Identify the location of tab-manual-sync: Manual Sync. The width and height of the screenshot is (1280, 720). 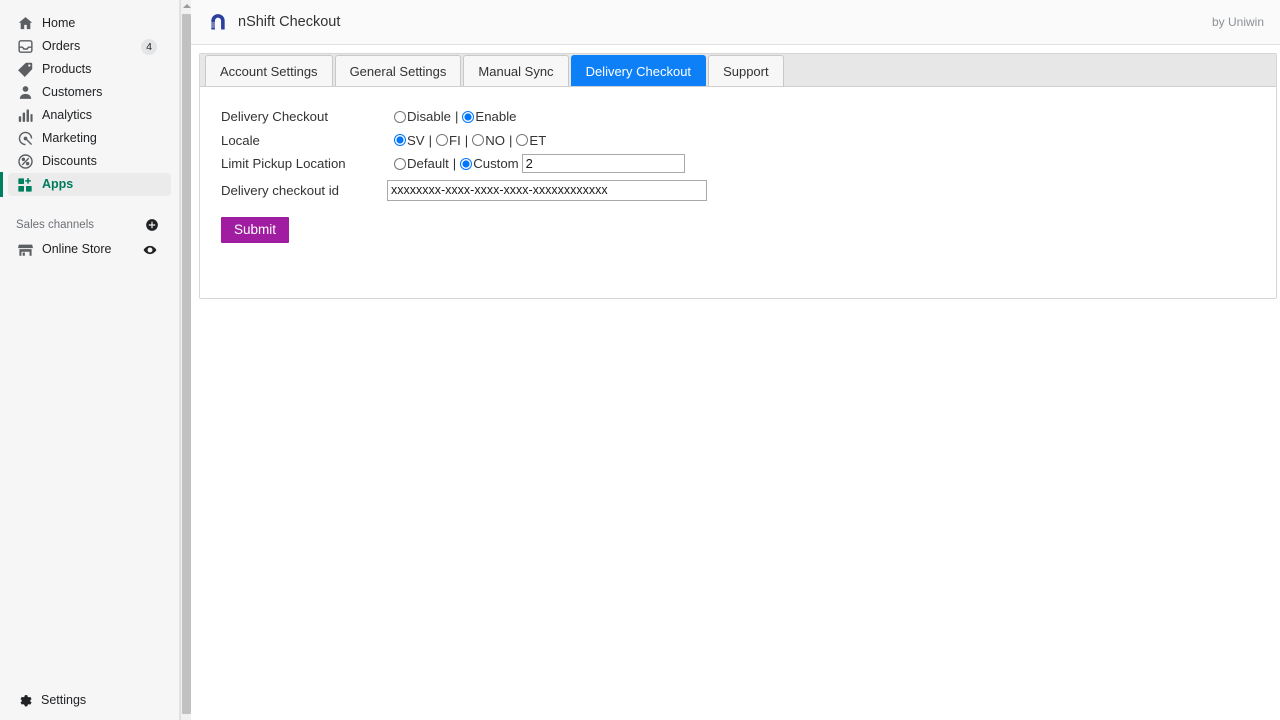
(516, 70).